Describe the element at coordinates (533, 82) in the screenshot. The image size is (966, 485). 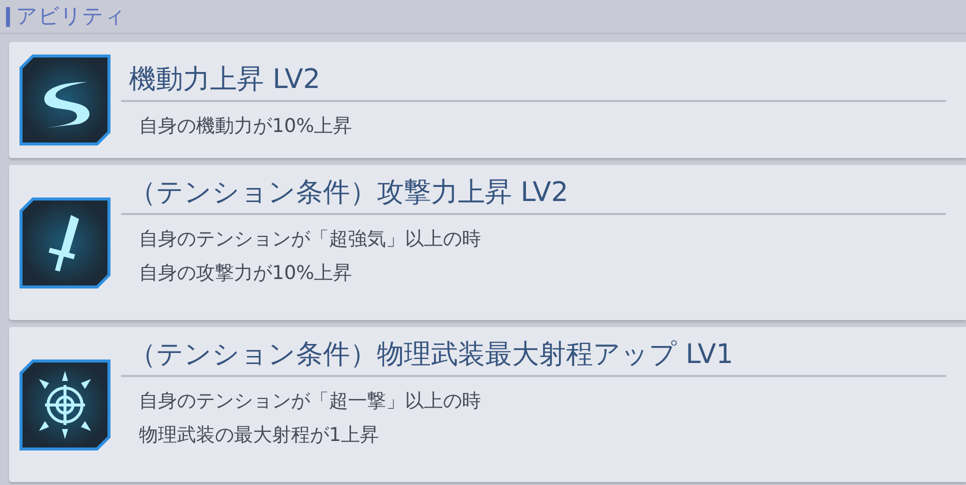
I see `ability-name: 機動力上昇 LV2` at that location.